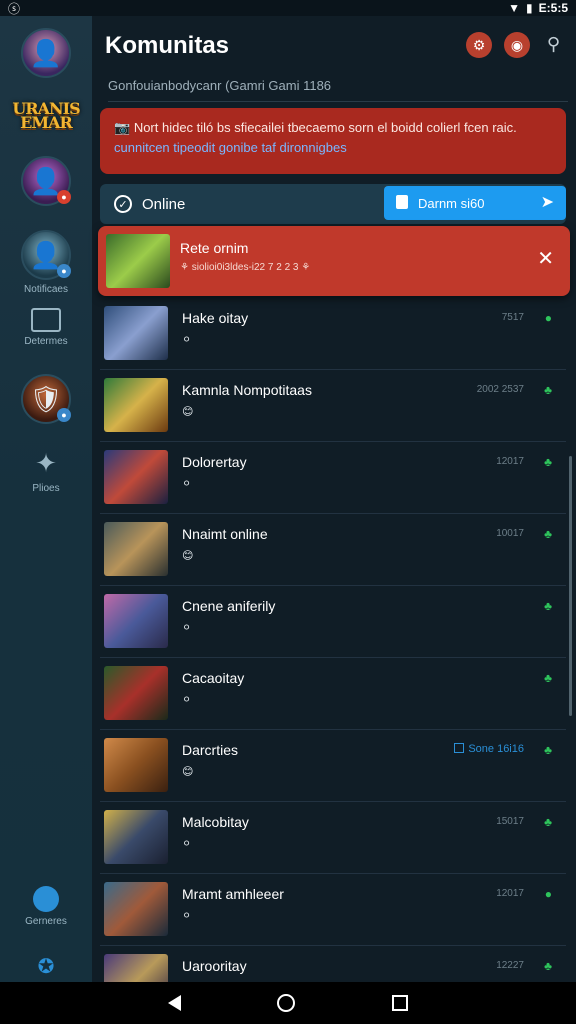 The height and width of the screenshot is (1024, 576). Describe the element at coordinates (570, 586) in the screenshot. I see `scrollbar` at that location.